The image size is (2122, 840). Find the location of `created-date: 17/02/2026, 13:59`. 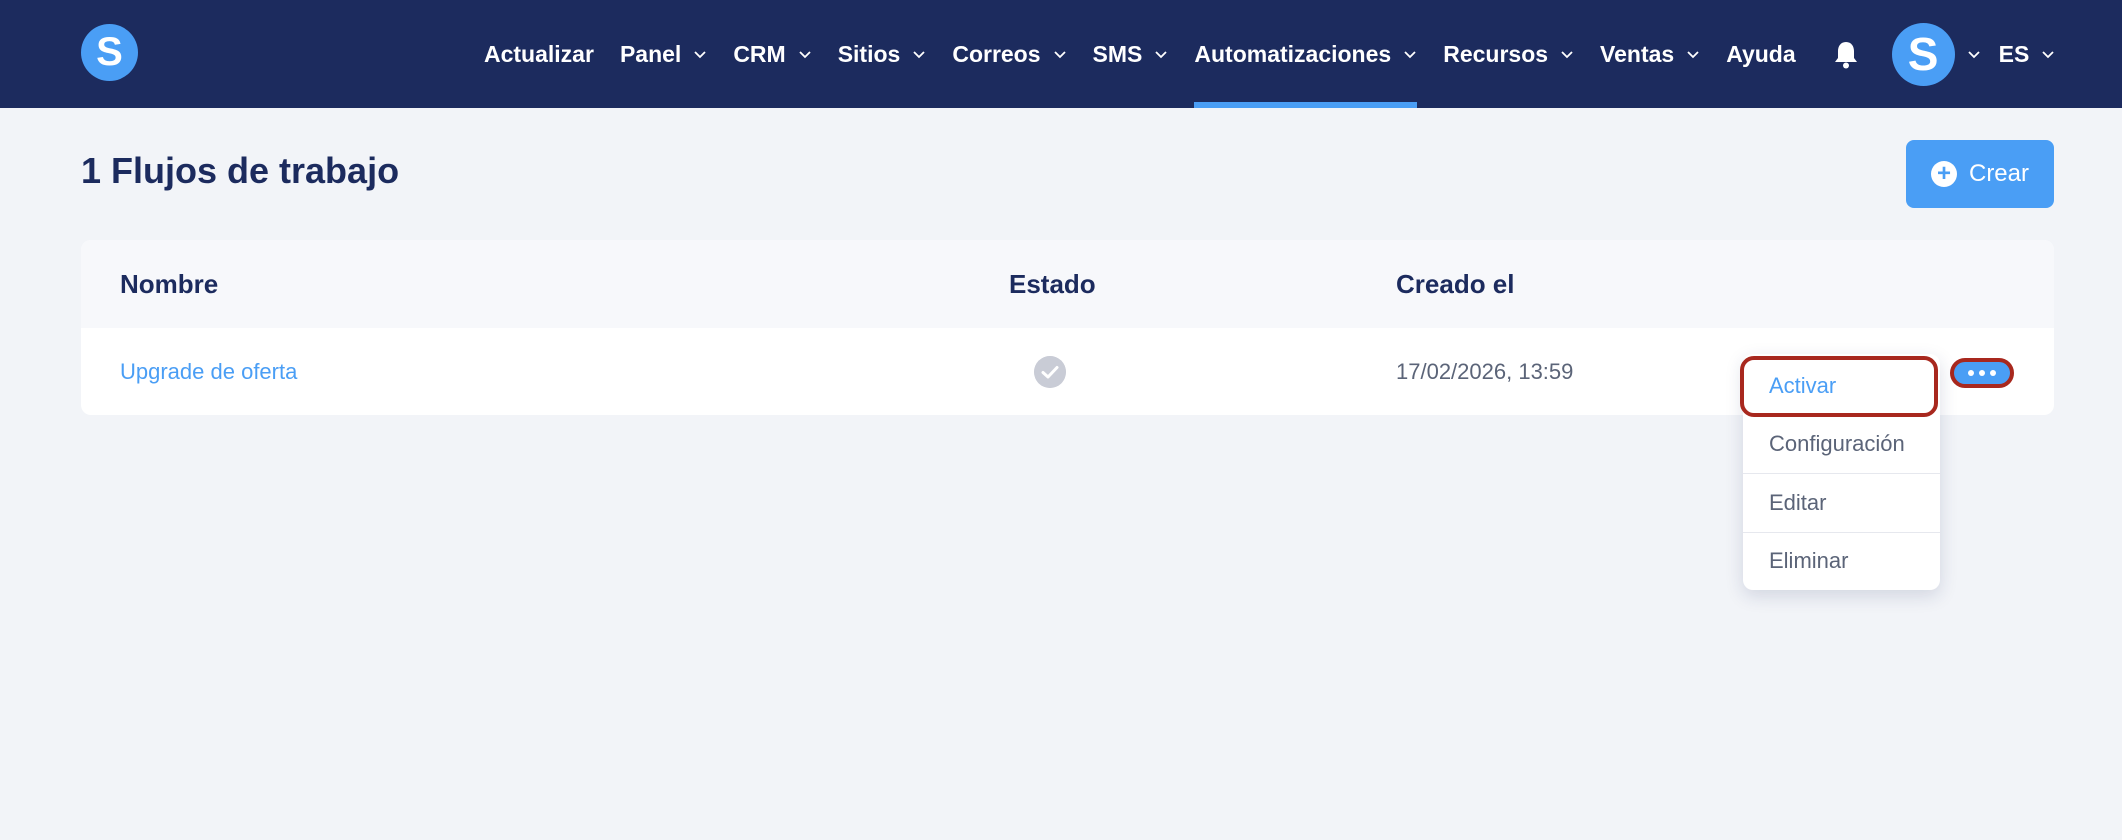

created-date: 17/02/2026, 13:59 is located at coordinates (1485, 371).